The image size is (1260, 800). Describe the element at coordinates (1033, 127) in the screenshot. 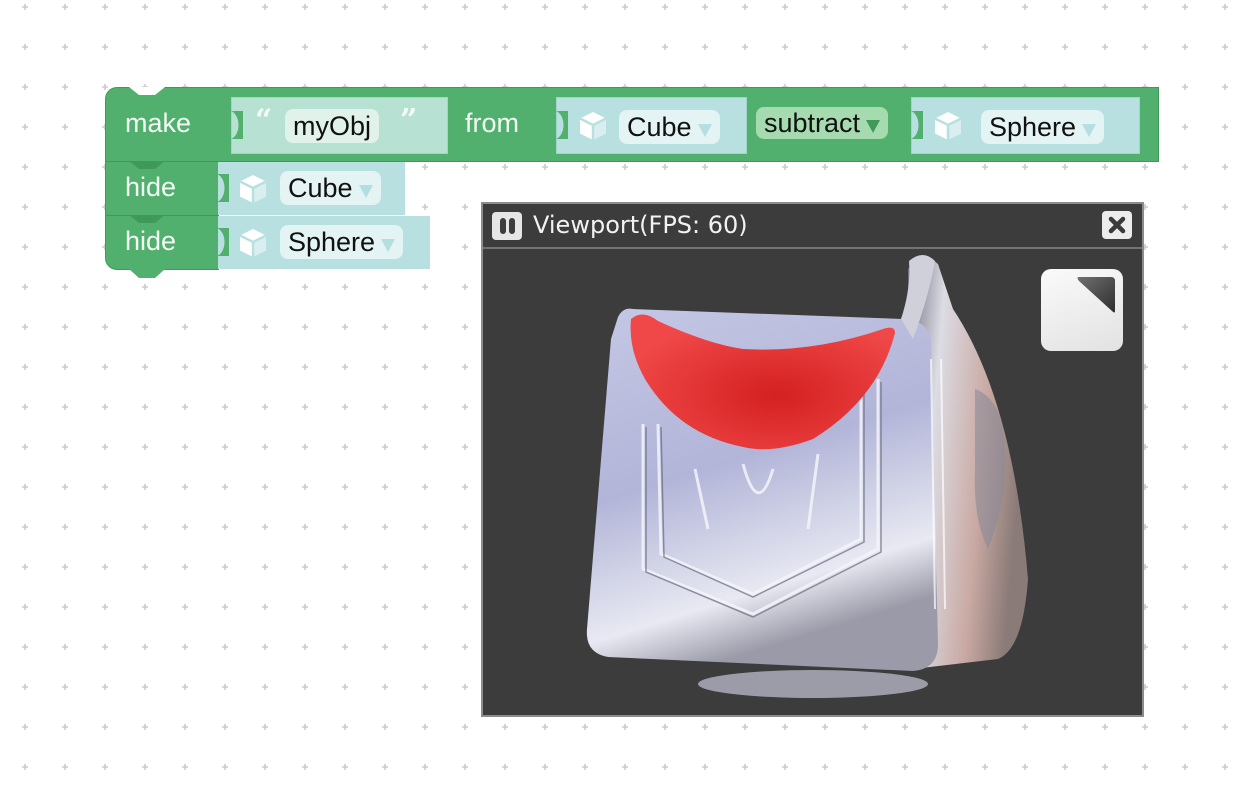

I see `right-operand-value: Sphere` at that location.